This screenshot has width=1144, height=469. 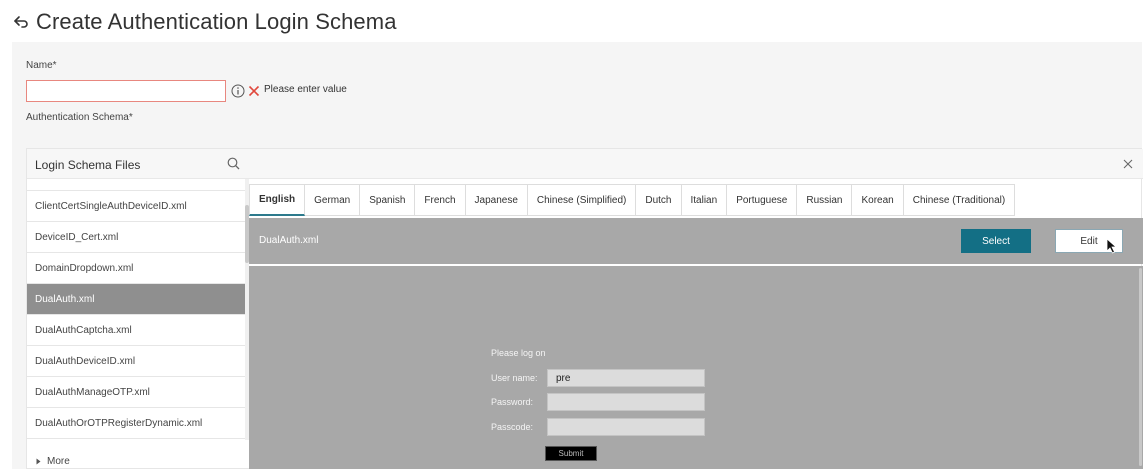 What do you see at coordinates (136, 185) in the screenshot?
I see `file-list-item: ClientCertDualAuthDeviceID.xml` at bounding box center [136, 185].